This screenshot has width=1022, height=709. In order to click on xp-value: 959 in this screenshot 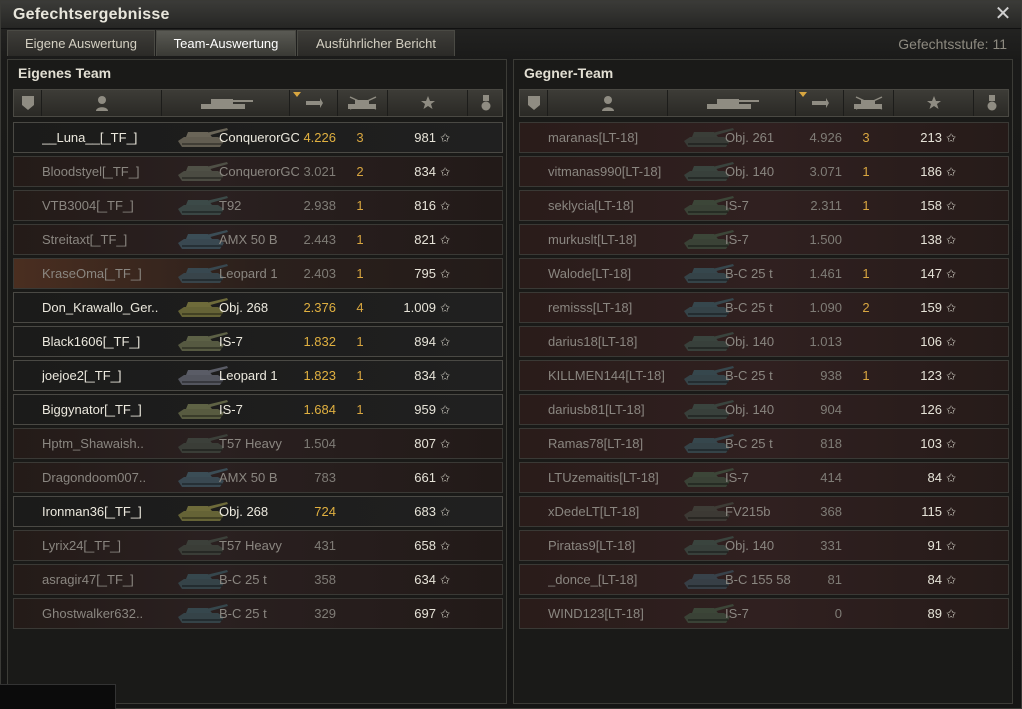, I will do `click(425, 409)`.